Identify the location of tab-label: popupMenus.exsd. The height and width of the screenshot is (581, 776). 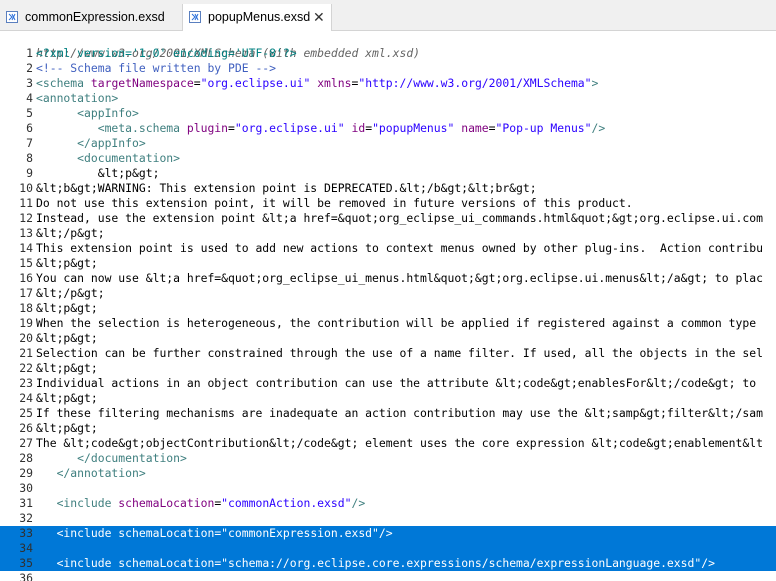
(259, 17).